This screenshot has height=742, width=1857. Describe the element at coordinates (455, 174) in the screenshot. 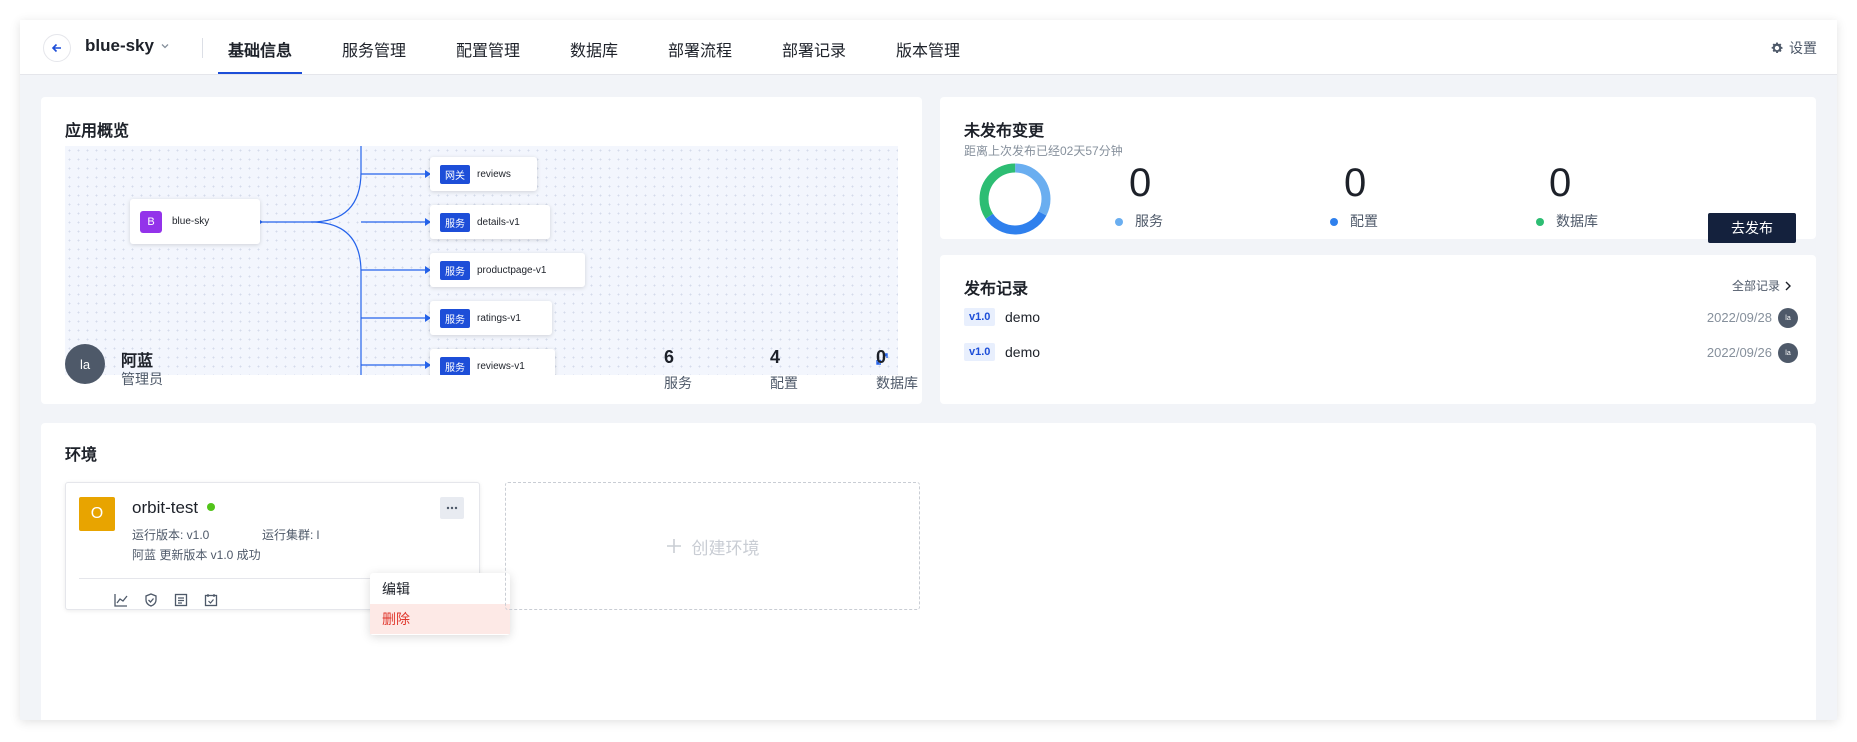

I see `node-badge: 网关` at that location.